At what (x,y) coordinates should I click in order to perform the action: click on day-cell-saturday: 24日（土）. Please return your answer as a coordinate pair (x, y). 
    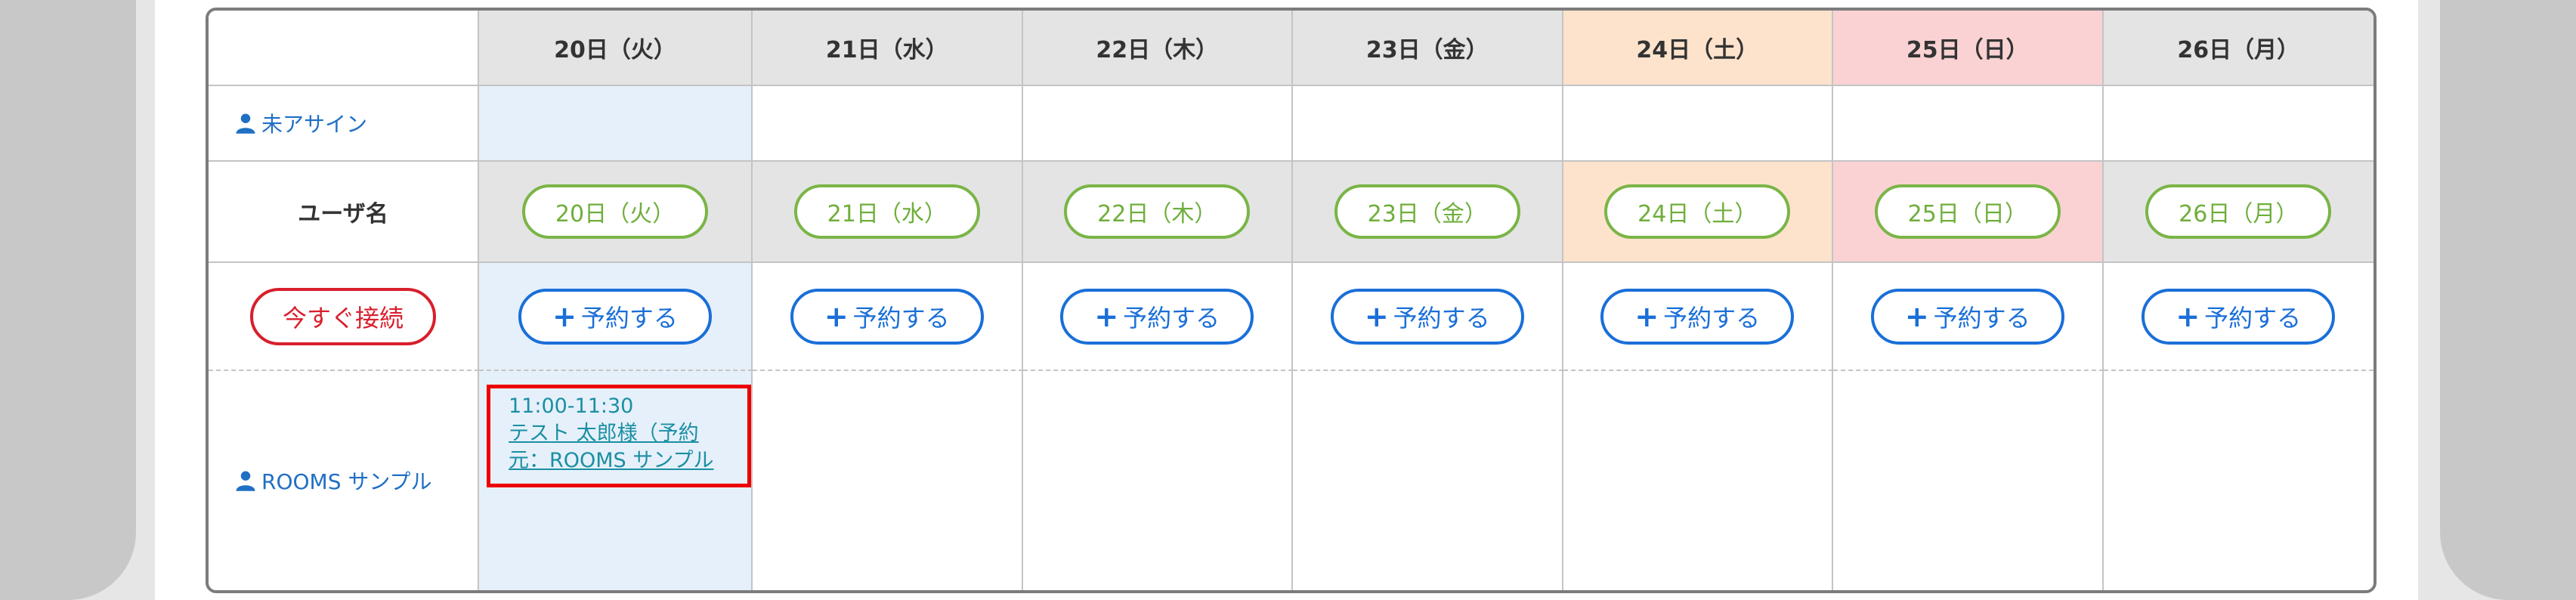
    Looking at the image, I should click on (1698, 212).